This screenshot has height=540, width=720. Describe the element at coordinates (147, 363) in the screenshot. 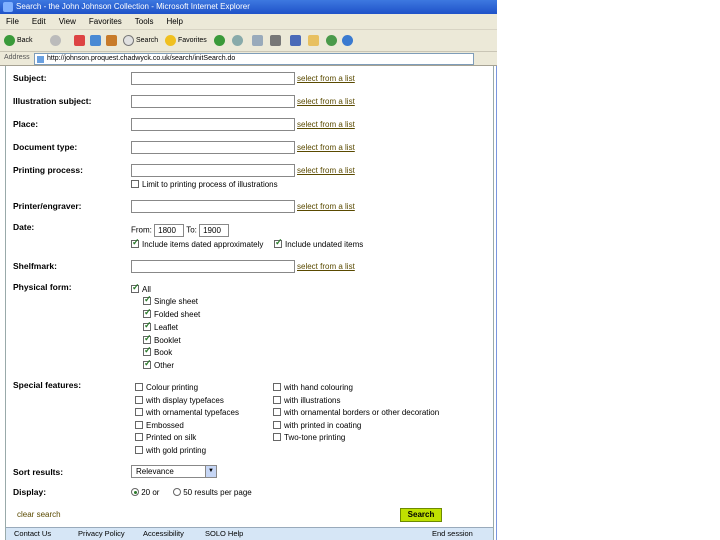

I see `other-checkbox` at that location.